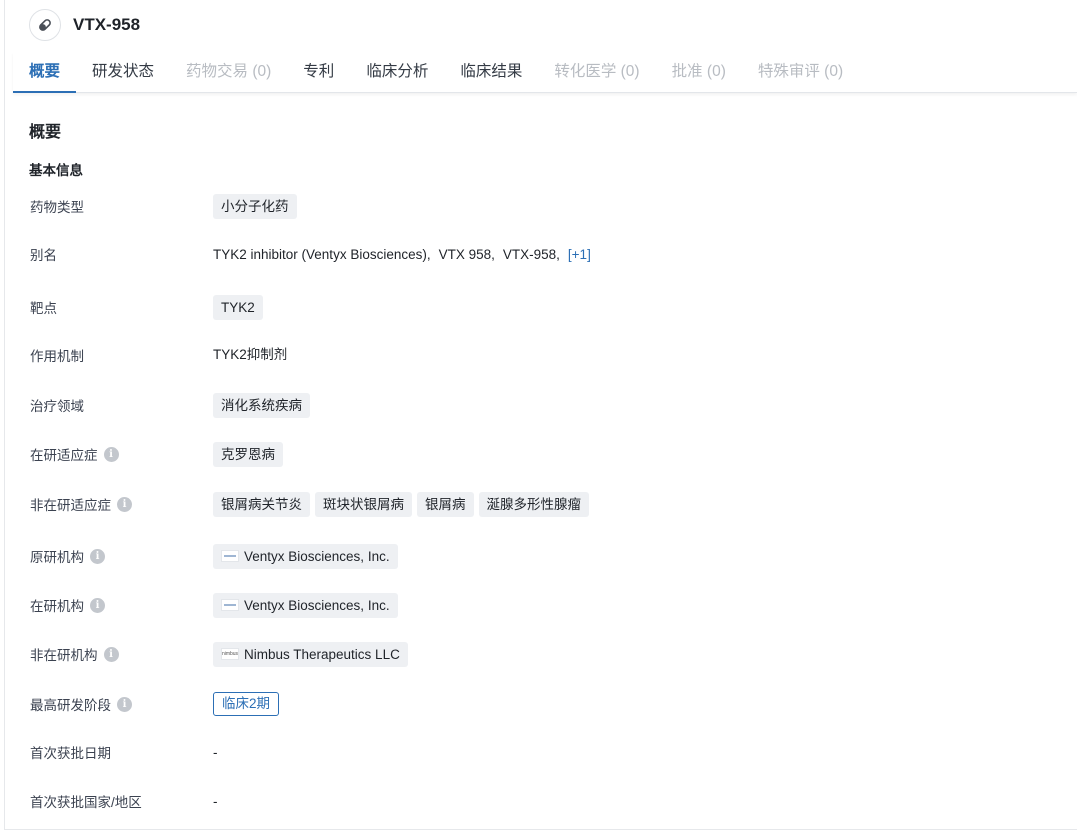  I want to click on indication-tag: 斑块状银屑病, so click(363, 504).